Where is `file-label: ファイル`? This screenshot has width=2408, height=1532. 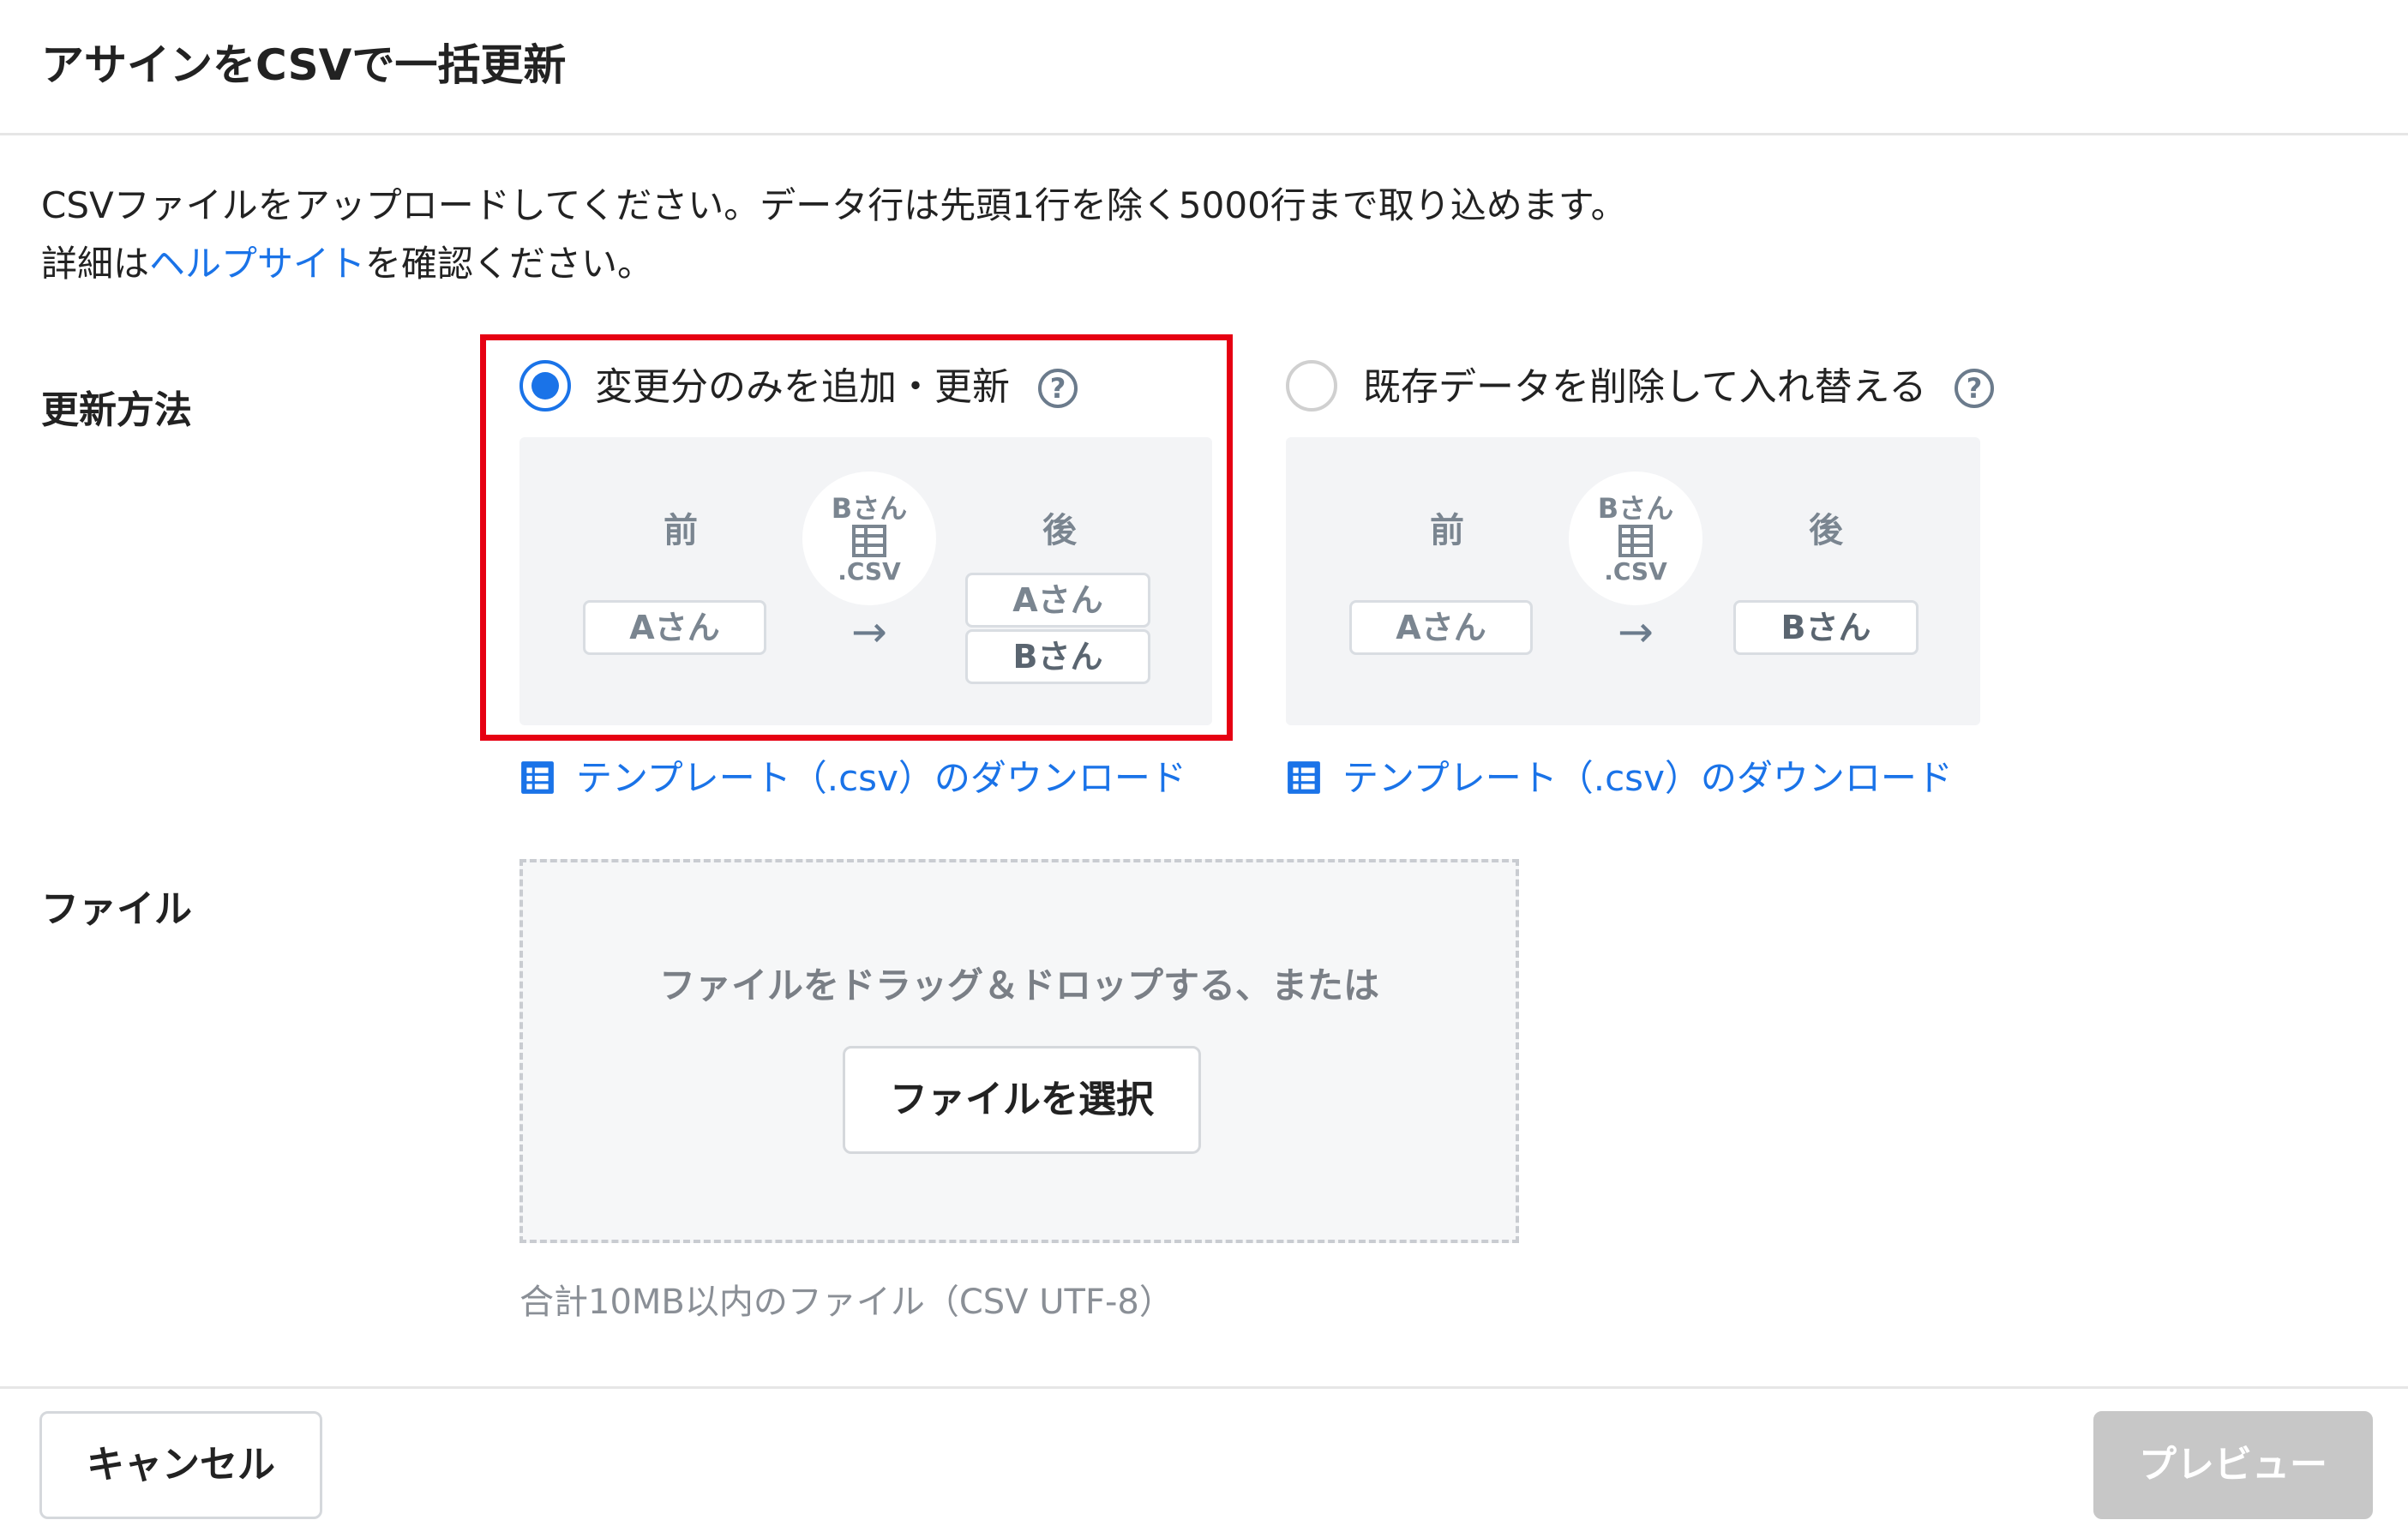 file-label: ファイル is located at coordinates (117, 909).